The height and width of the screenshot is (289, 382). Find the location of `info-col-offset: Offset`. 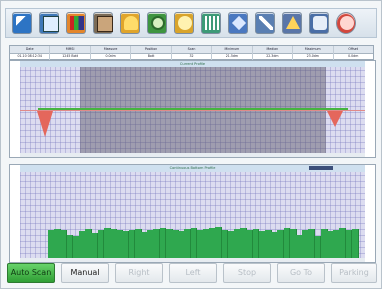

info-col-offset: Offset is located at coordinates (353, 49).